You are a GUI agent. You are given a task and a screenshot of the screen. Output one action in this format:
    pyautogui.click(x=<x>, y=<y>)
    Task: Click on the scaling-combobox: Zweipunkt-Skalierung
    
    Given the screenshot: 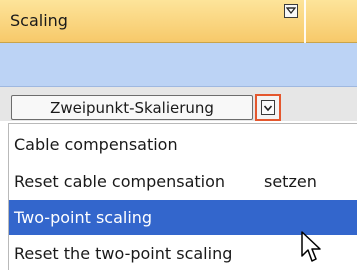 What is the action you would take?
    pyautogui.click(x=132, y=107)
    